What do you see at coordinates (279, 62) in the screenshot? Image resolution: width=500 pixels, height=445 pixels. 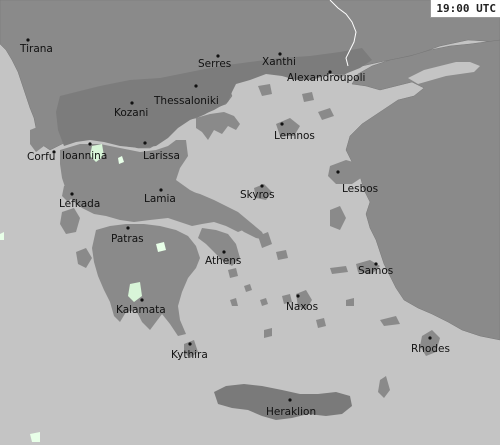 I see `city-label-xanthi: Xanthi` at bounding box center [279, 62].